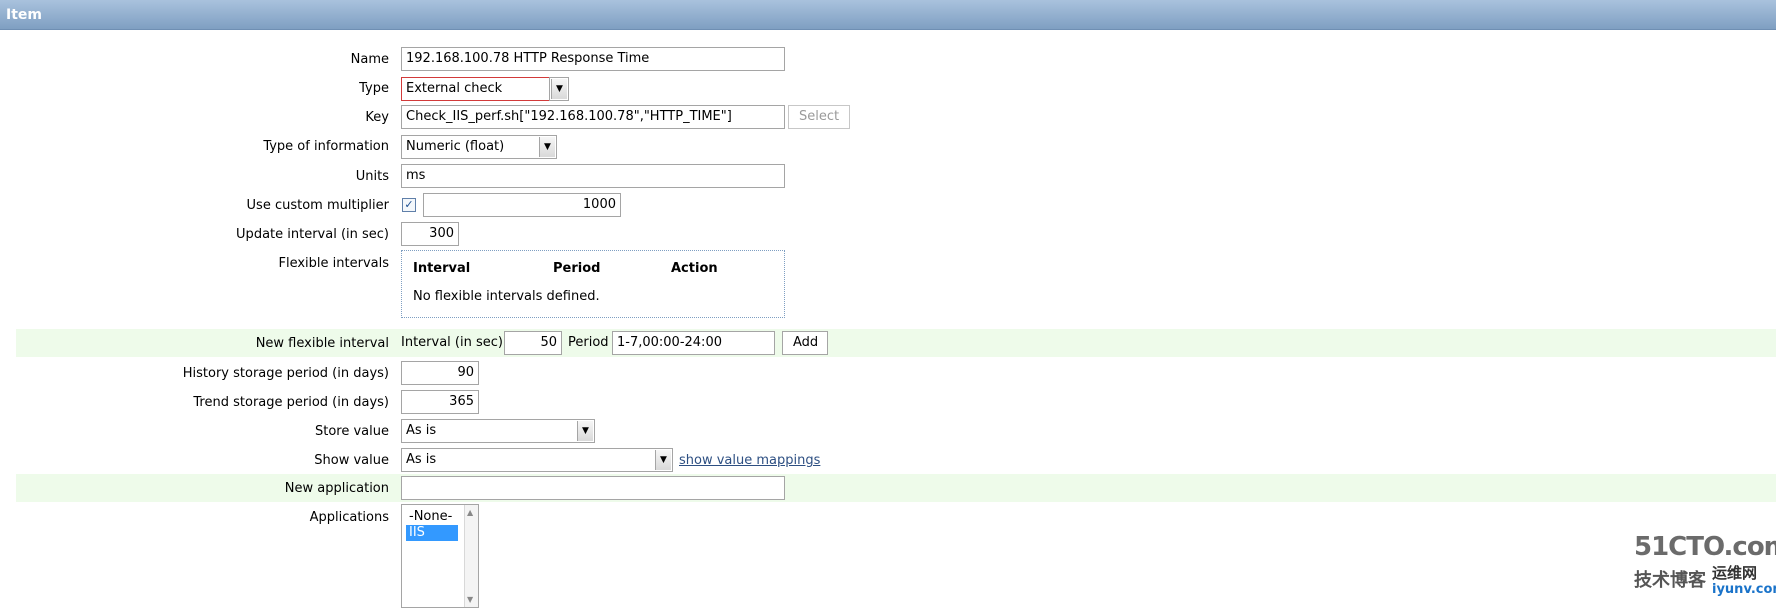 This screenshot has height=608, width=1776. Describe the element at coordinates (285, 373) in the screenshot. I see `history-label: History storage period (in days)` at that location.